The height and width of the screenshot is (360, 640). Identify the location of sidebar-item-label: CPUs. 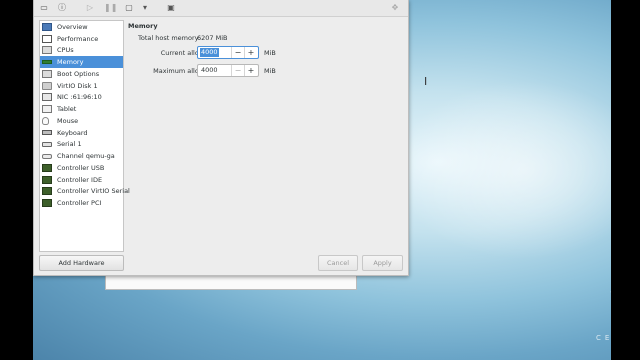
(65, 50).